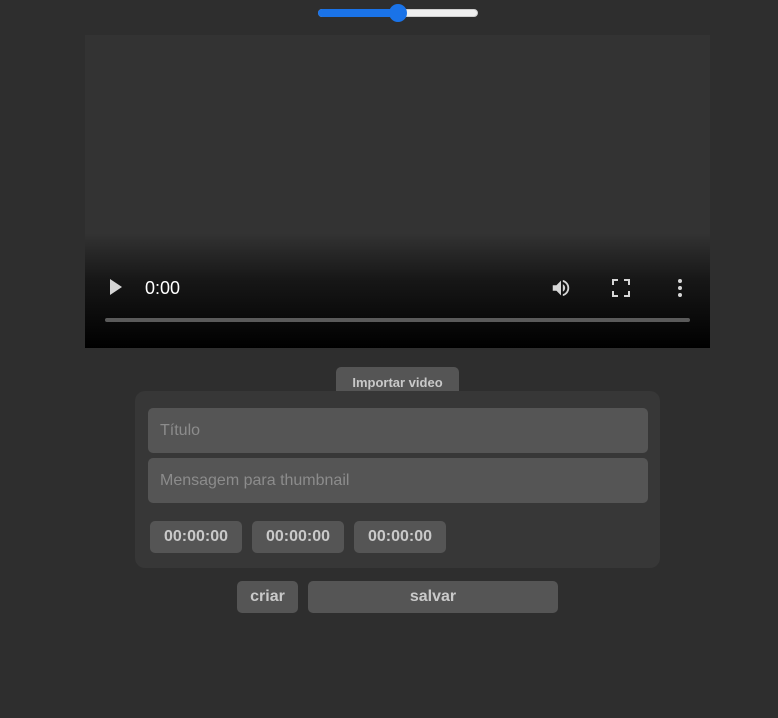 The image size is (778, 718). I want to click on timestamp-button-1: 00:00:00, so click(196, 537).